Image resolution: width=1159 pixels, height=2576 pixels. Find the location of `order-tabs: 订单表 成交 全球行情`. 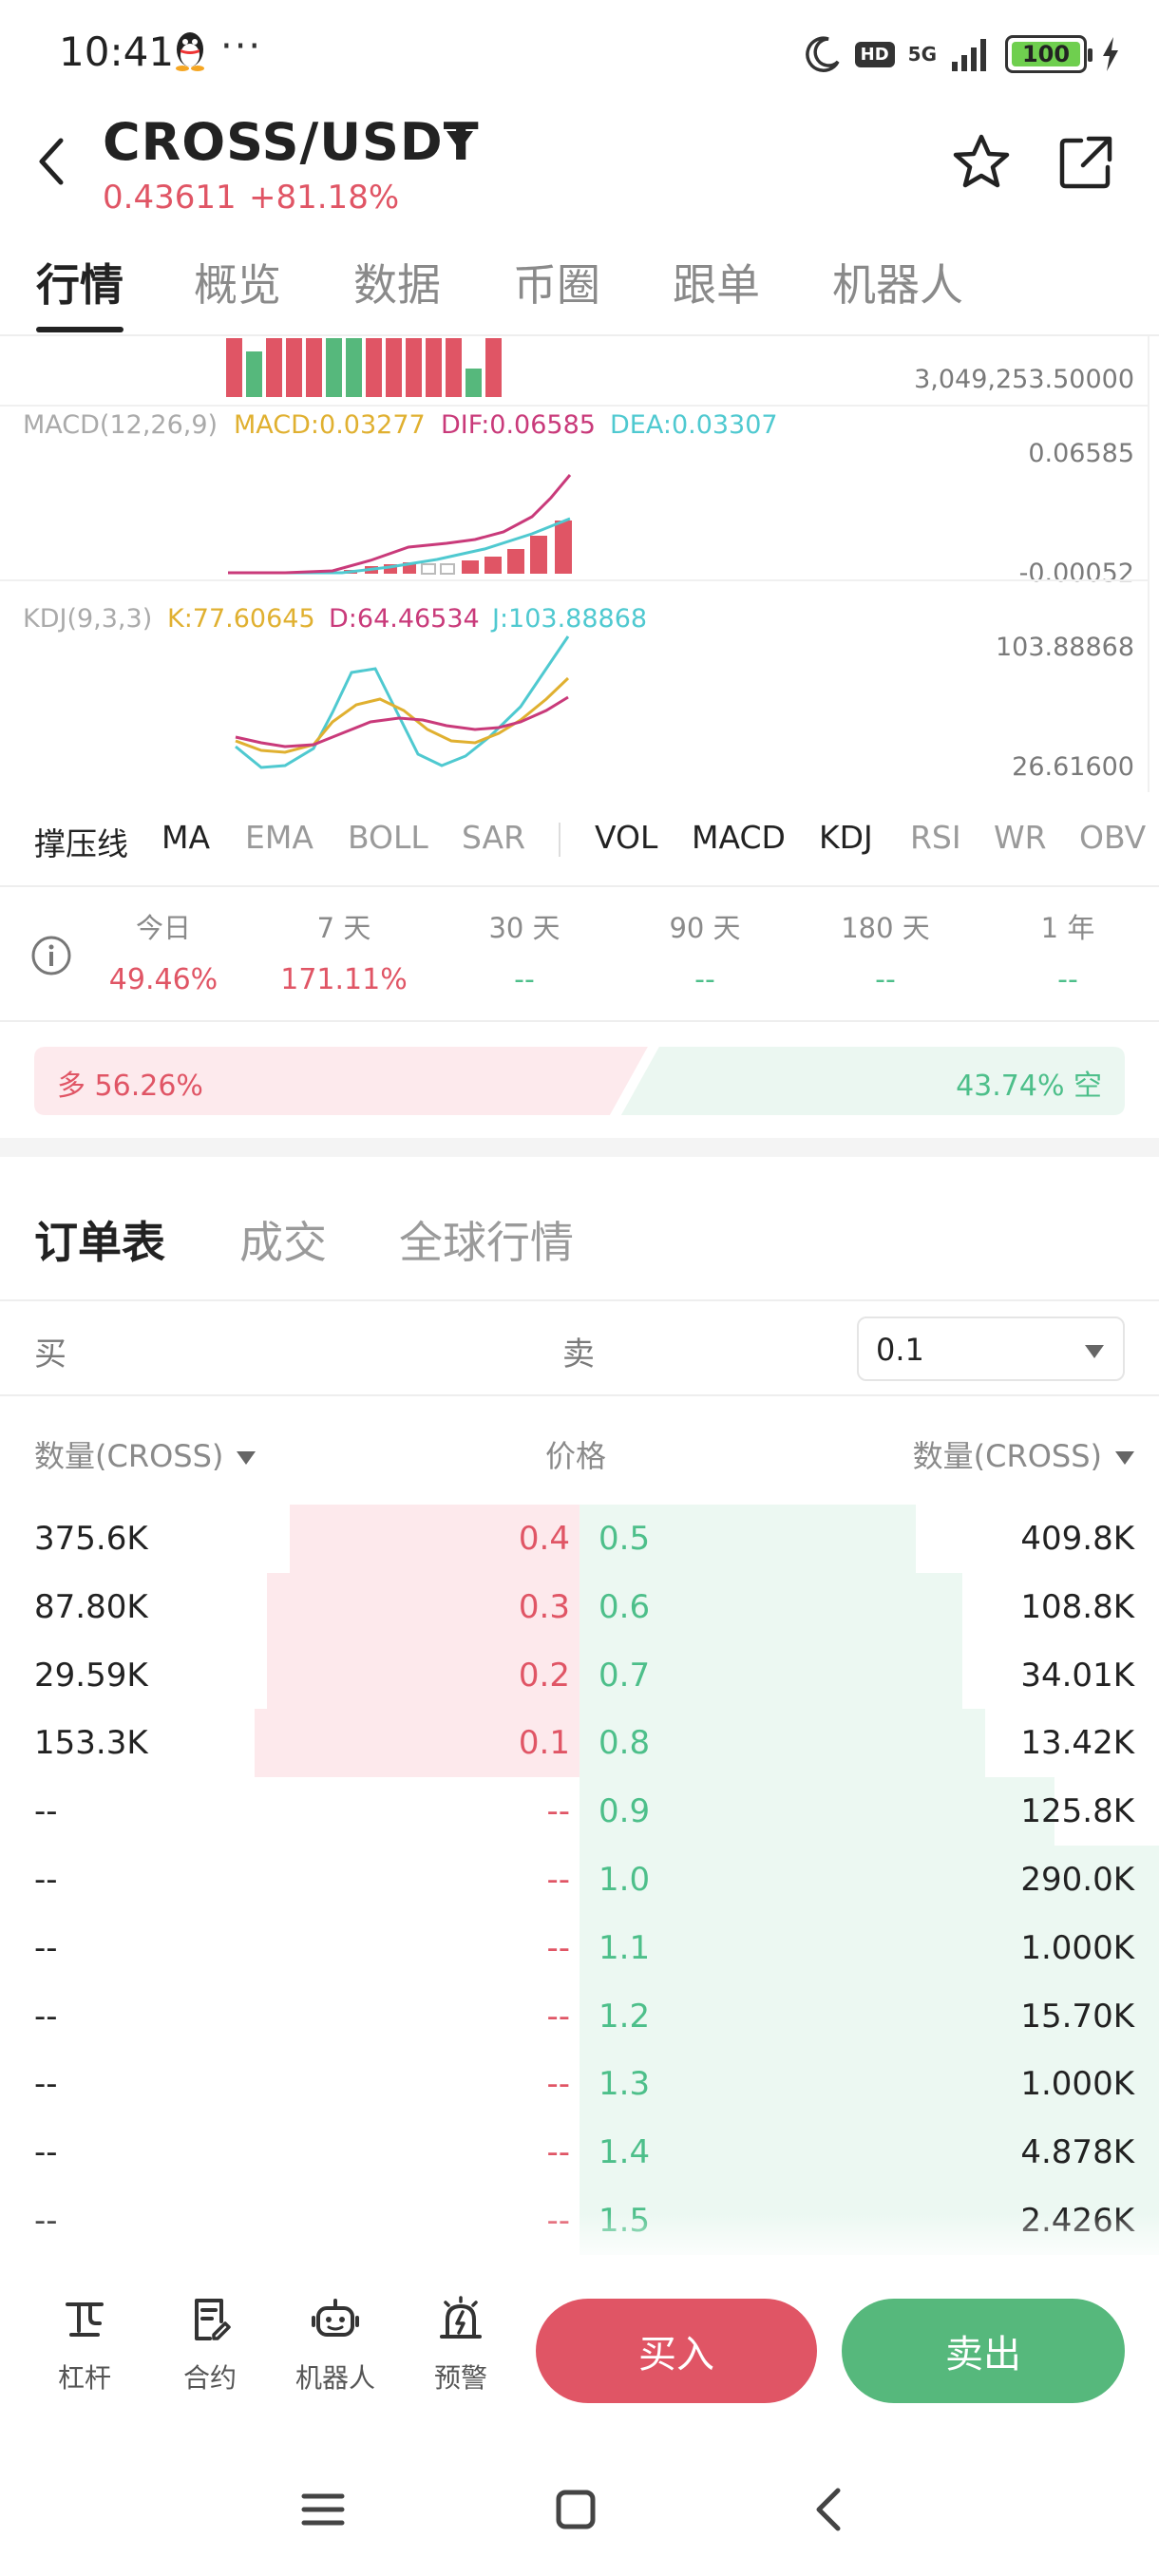

order-tabs: 订单表 成交 全球行情 is located at coordinates (579, 1229).